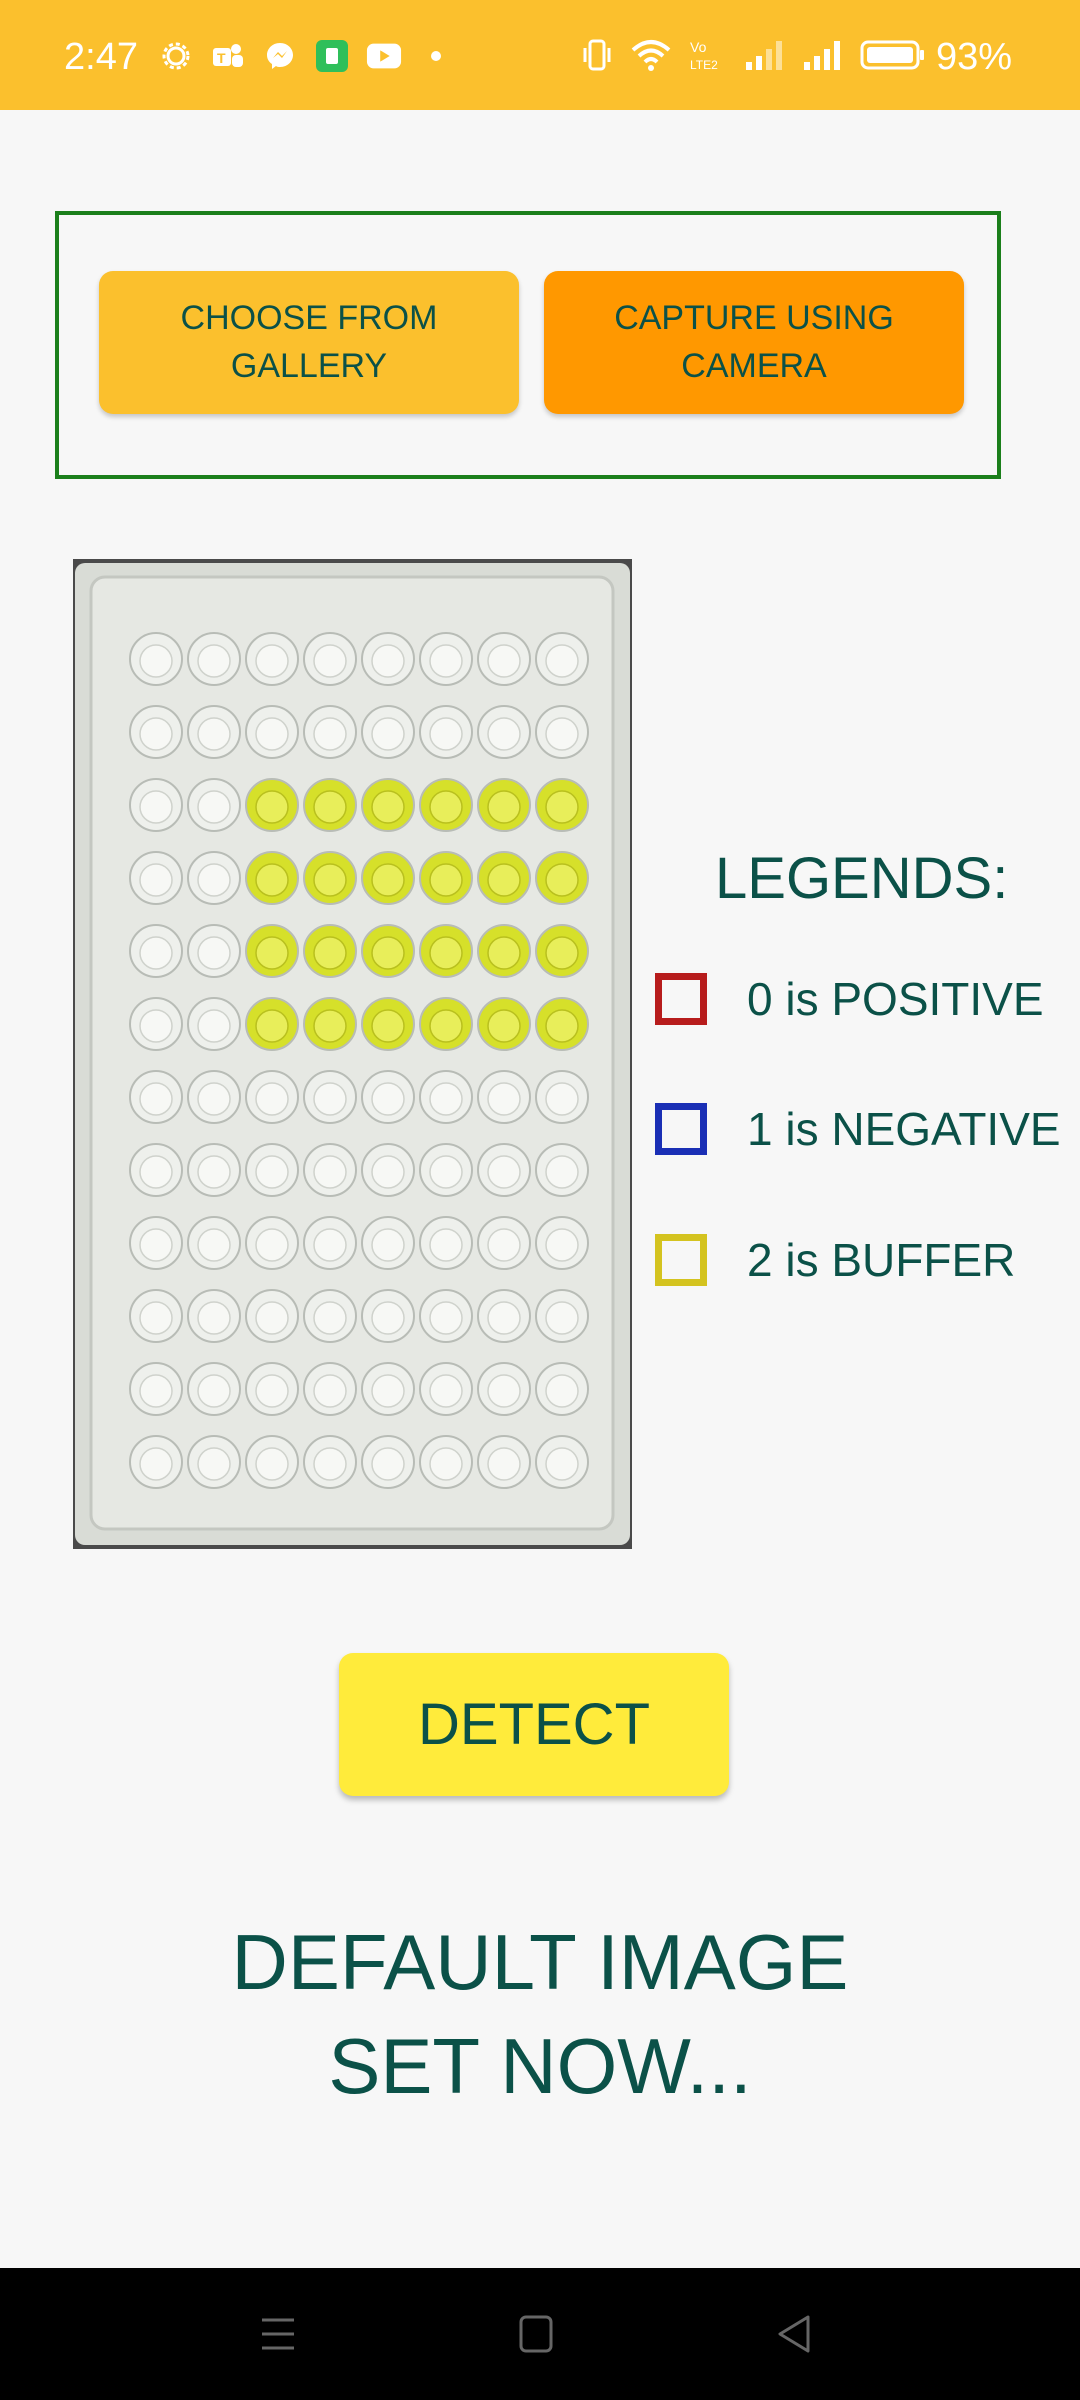  I want to click on dot-icon, so click(436, 56).